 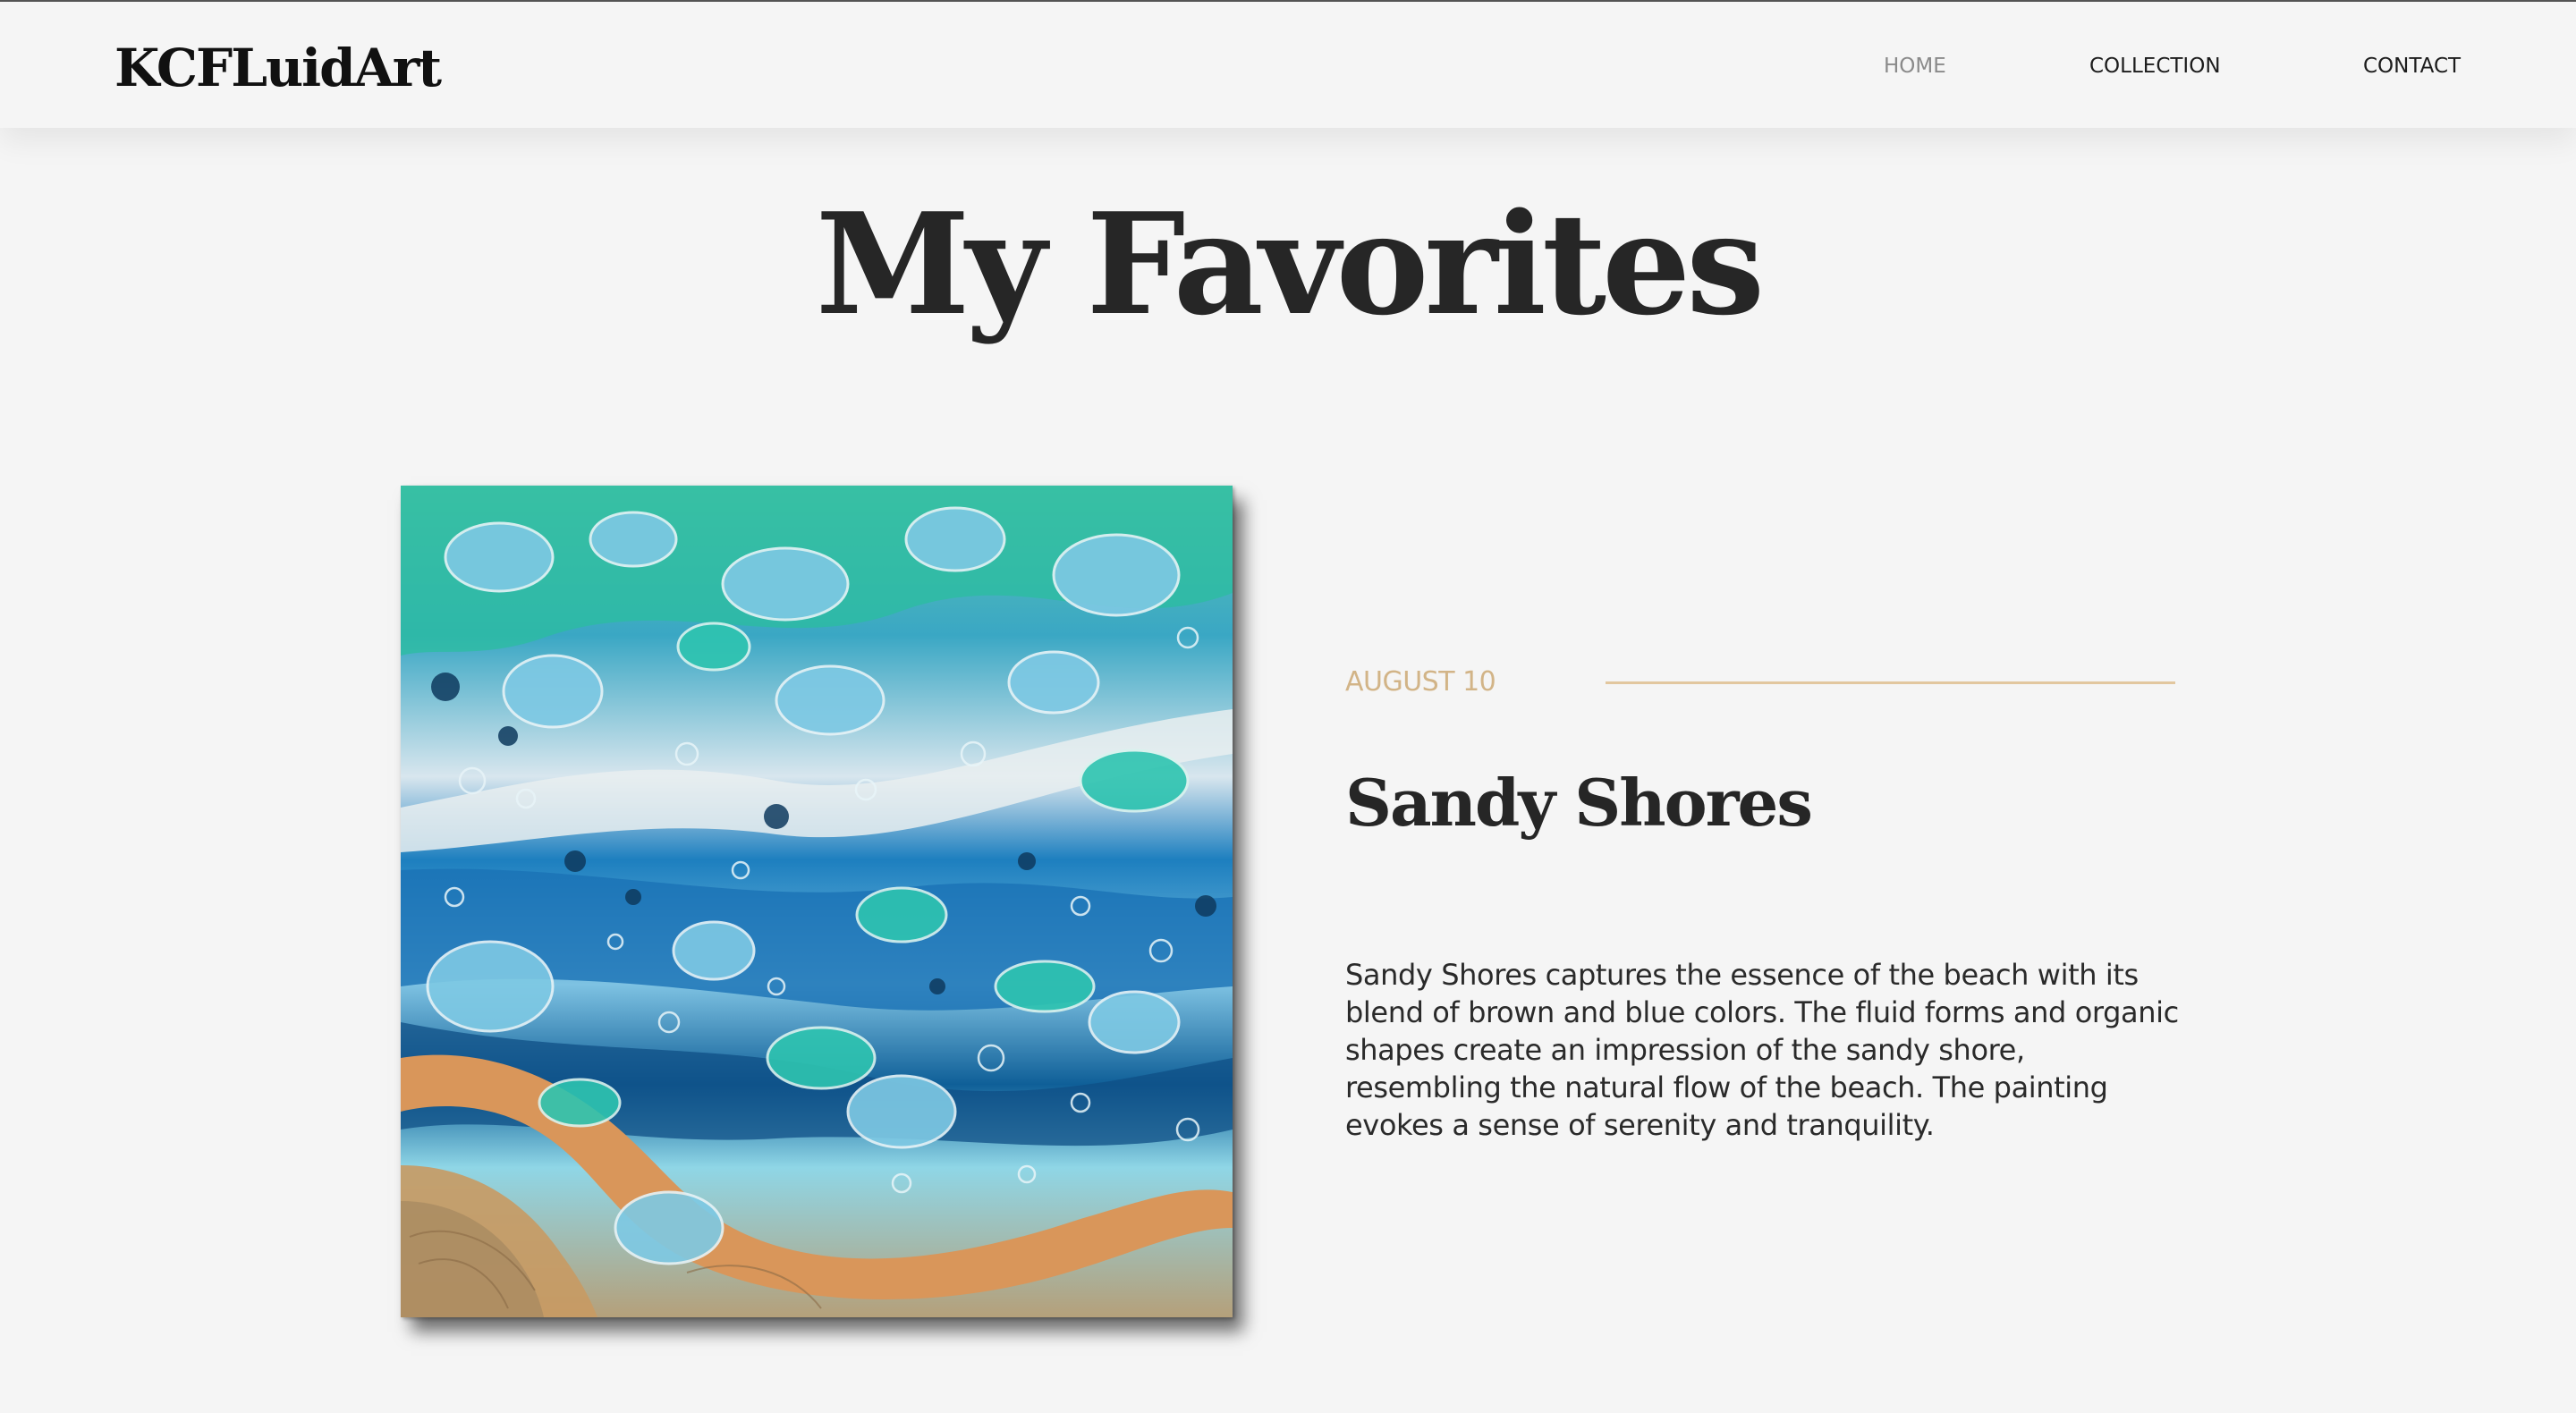 What do you see at coordinates (2412, 66) in the screenshot?
I see `nav-contact-link: CONTACT` at bounding box center [2412, 66].